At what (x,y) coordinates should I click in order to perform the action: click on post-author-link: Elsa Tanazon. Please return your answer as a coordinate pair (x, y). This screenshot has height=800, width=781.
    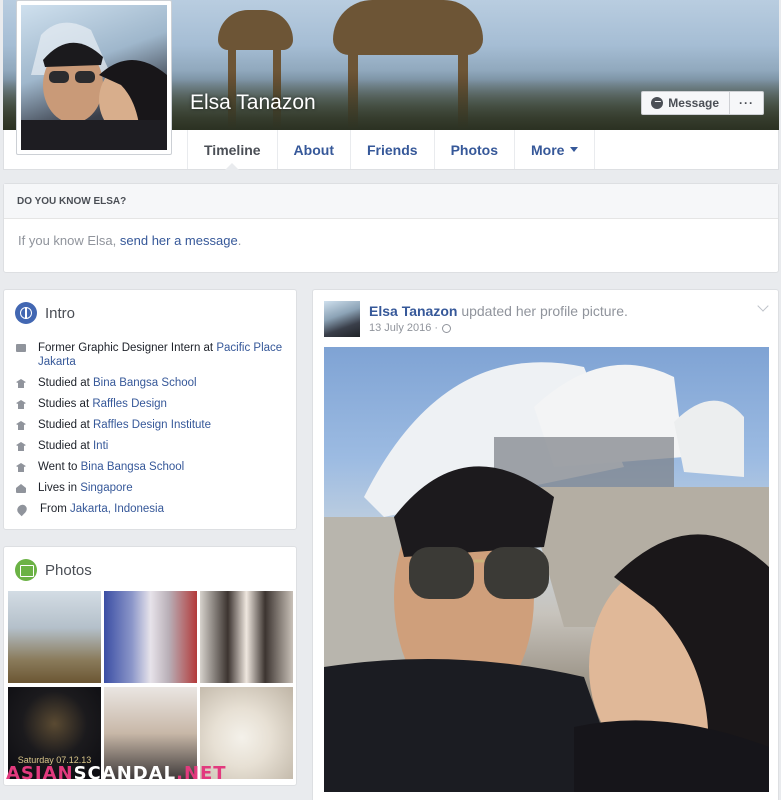
    Looking at the image, I should click on (413, 311).